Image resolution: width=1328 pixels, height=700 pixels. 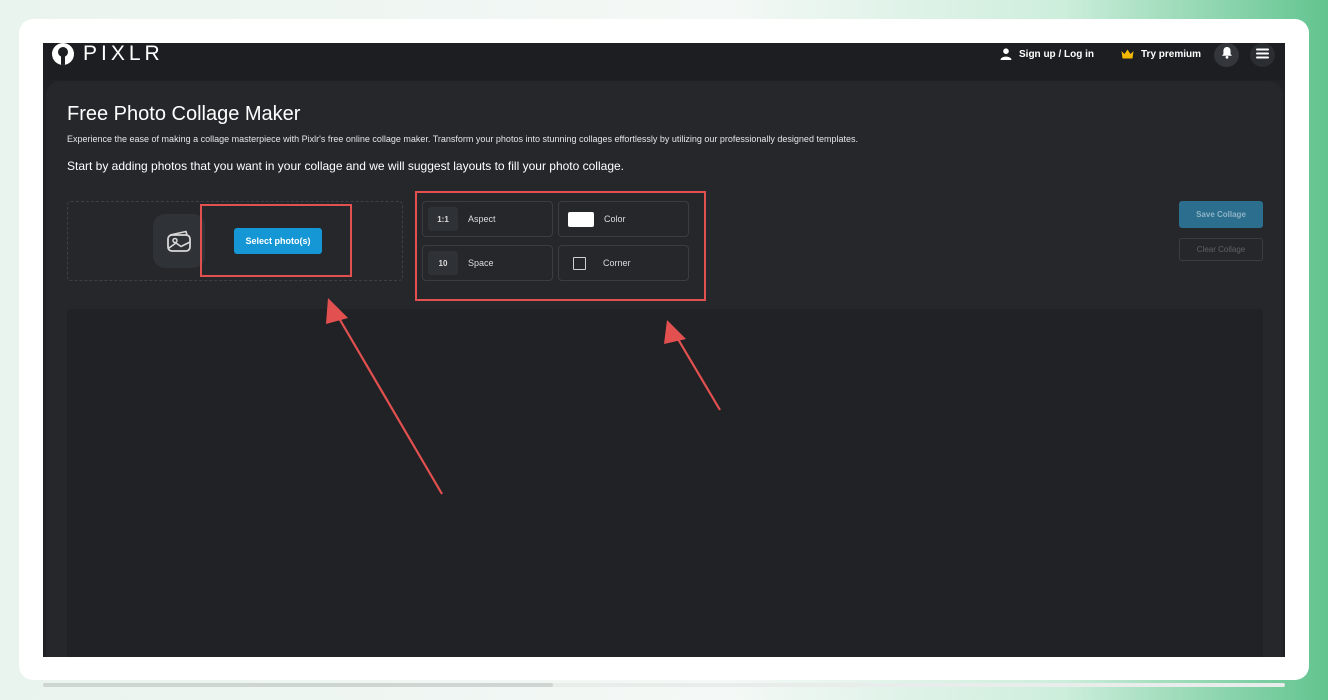 I want to click on scrollbar-thumb, so click(x=298, y=685).